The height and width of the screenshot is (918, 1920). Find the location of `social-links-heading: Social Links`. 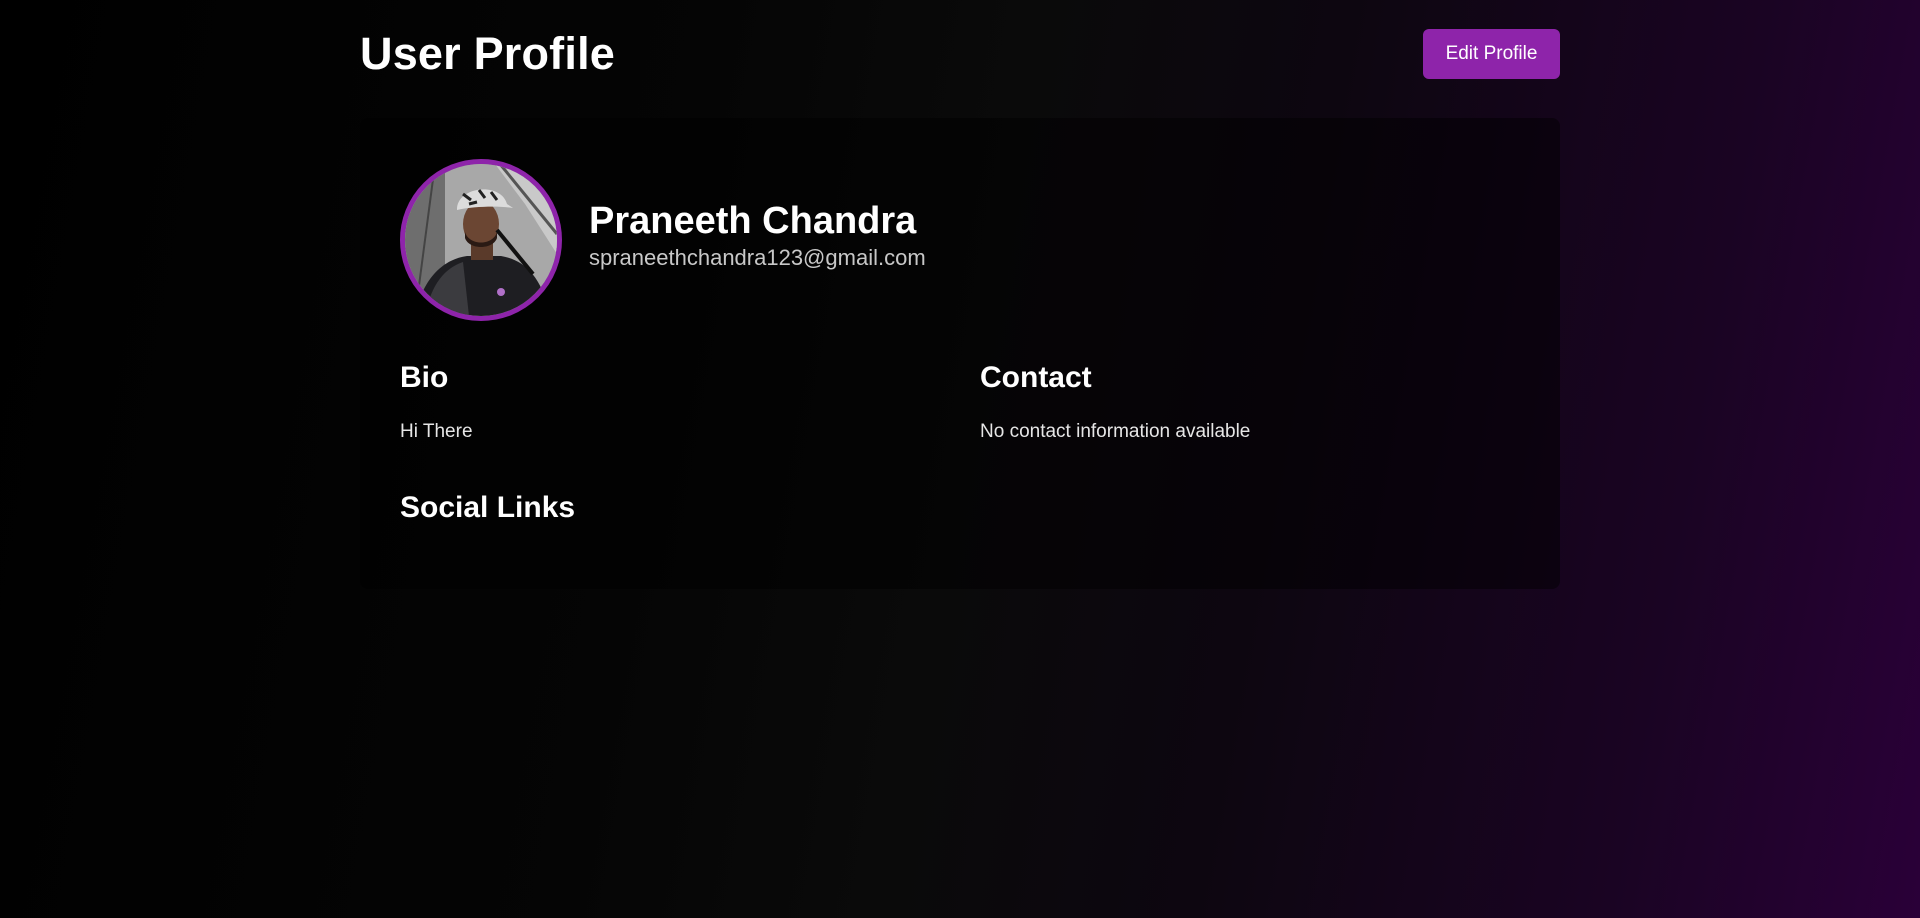

social-links-heading: Social Links is located at coordinates (488, 507).